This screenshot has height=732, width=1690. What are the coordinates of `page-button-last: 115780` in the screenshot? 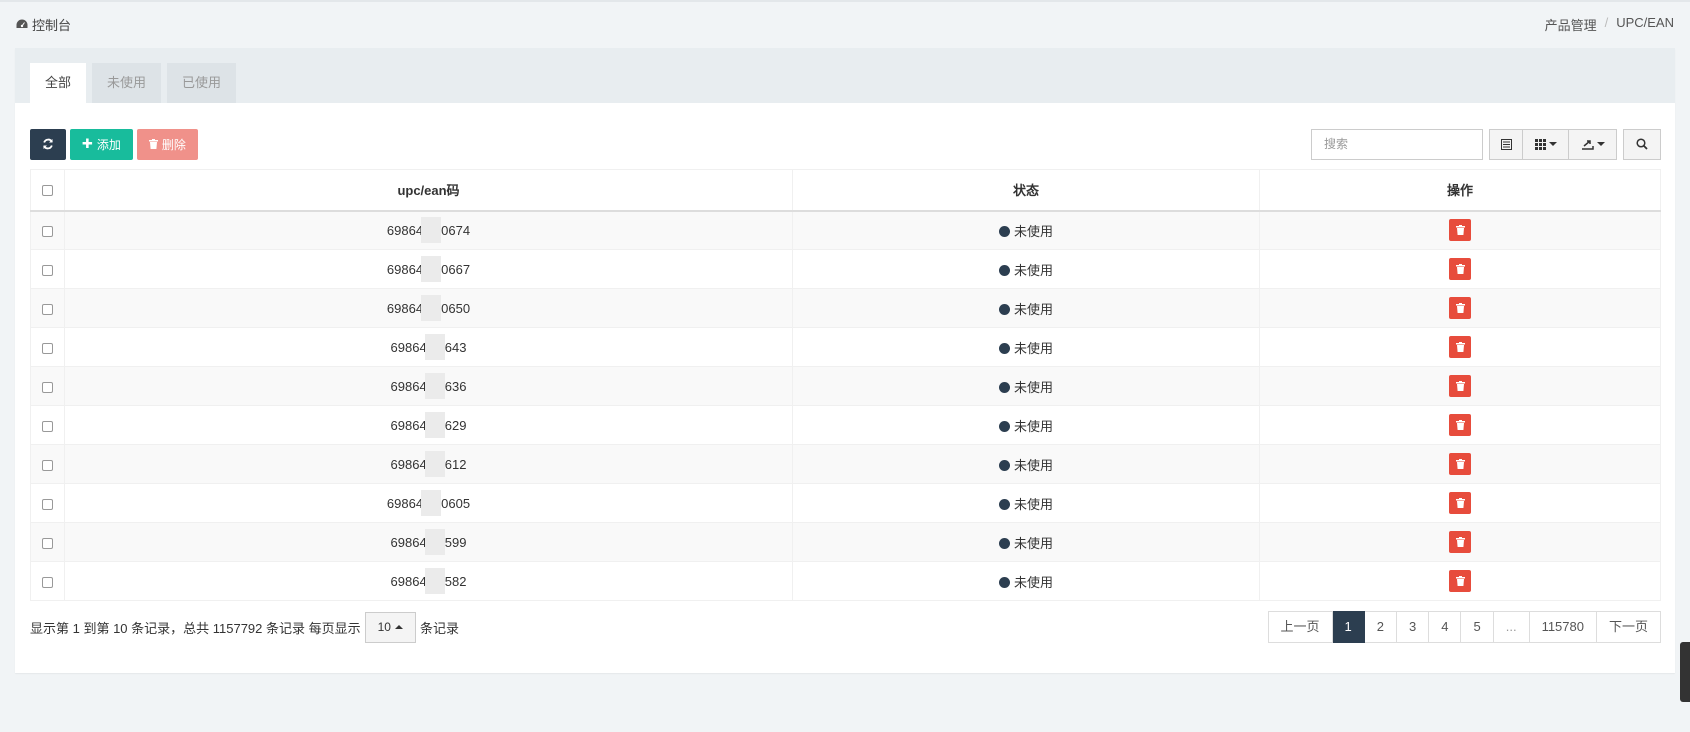 It's located at (1563, 627).